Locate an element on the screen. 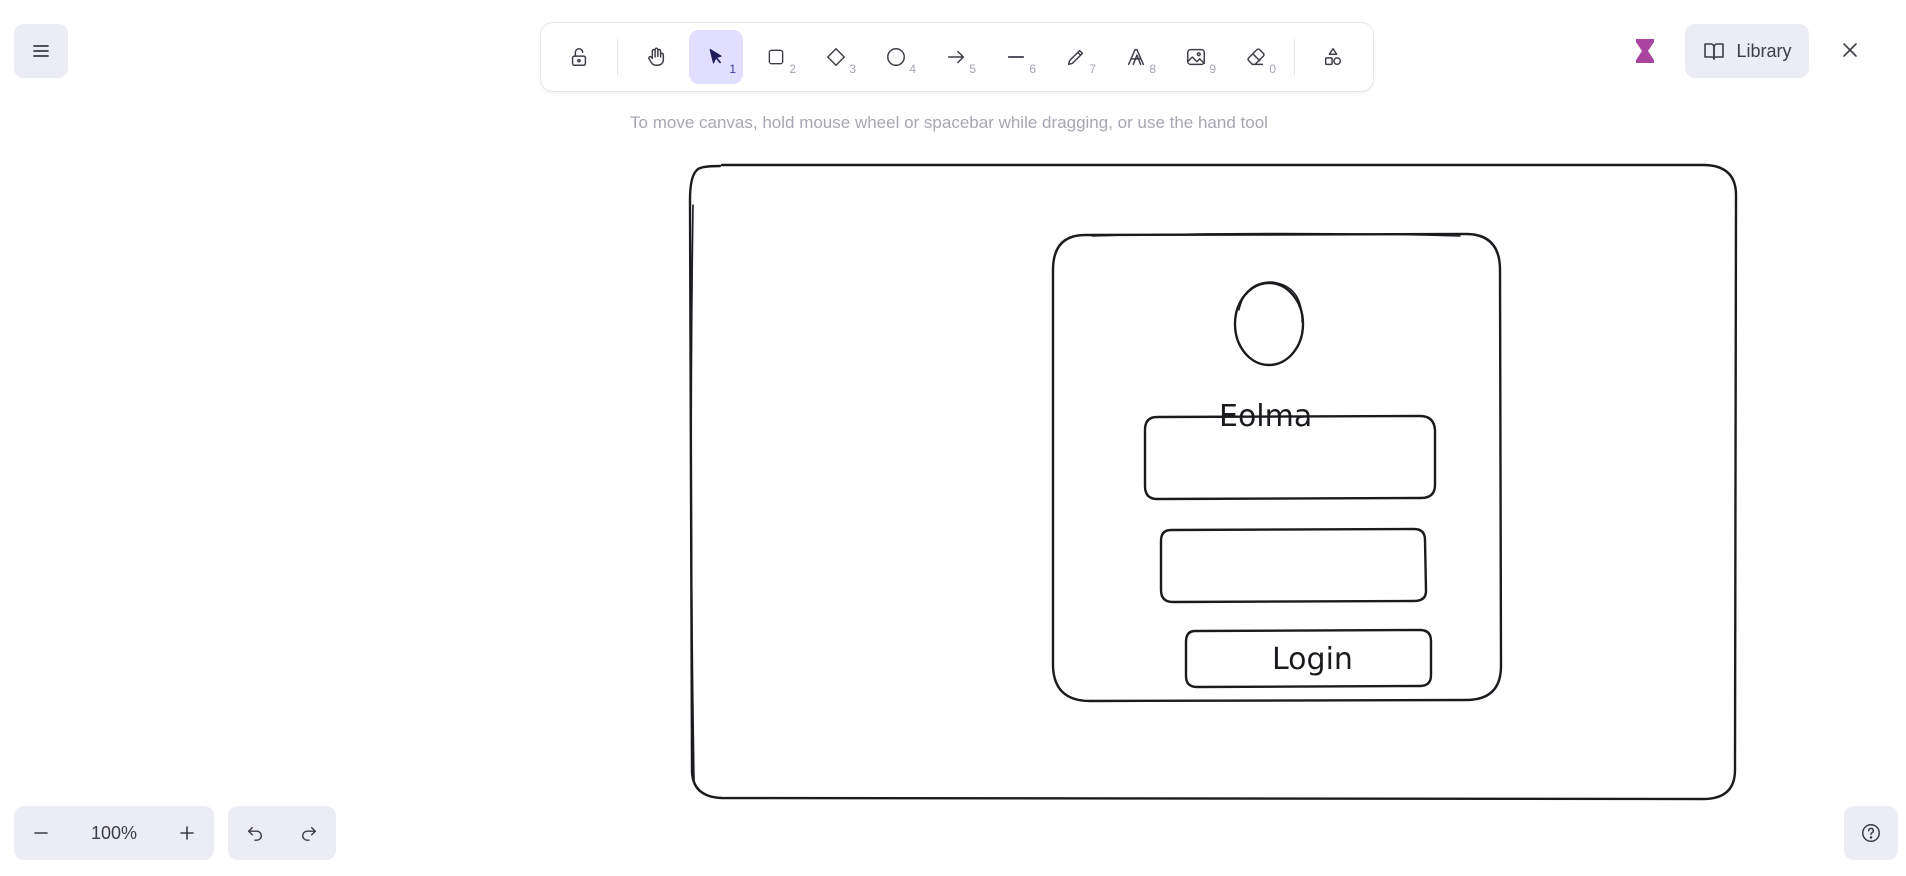 This screenshot has height=876, width=1906. tool-shortcut-key: 7 is located at coordinates (1092, 69).